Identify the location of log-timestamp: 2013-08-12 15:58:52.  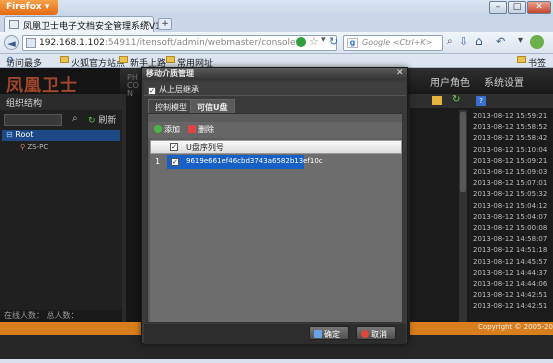
(510, 127).